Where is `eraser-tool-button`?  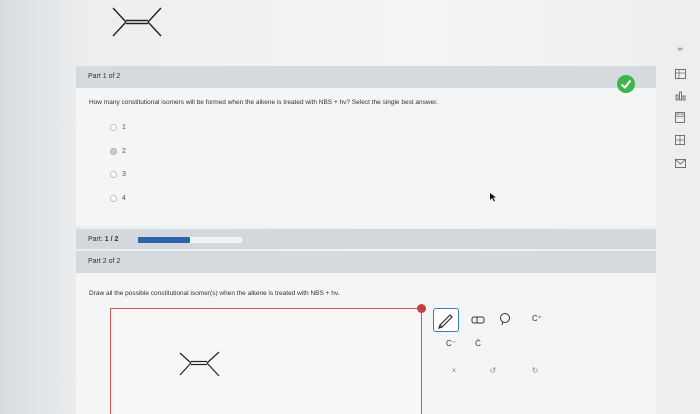 eraser-tool-button is located at coordinates (478, 320).